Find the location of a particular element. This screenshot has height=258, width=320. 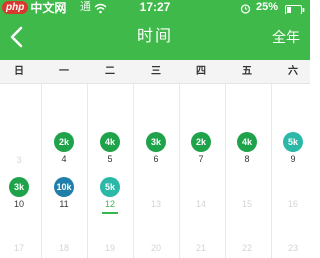

day-number: 7 is located at coordinates (201, 159).